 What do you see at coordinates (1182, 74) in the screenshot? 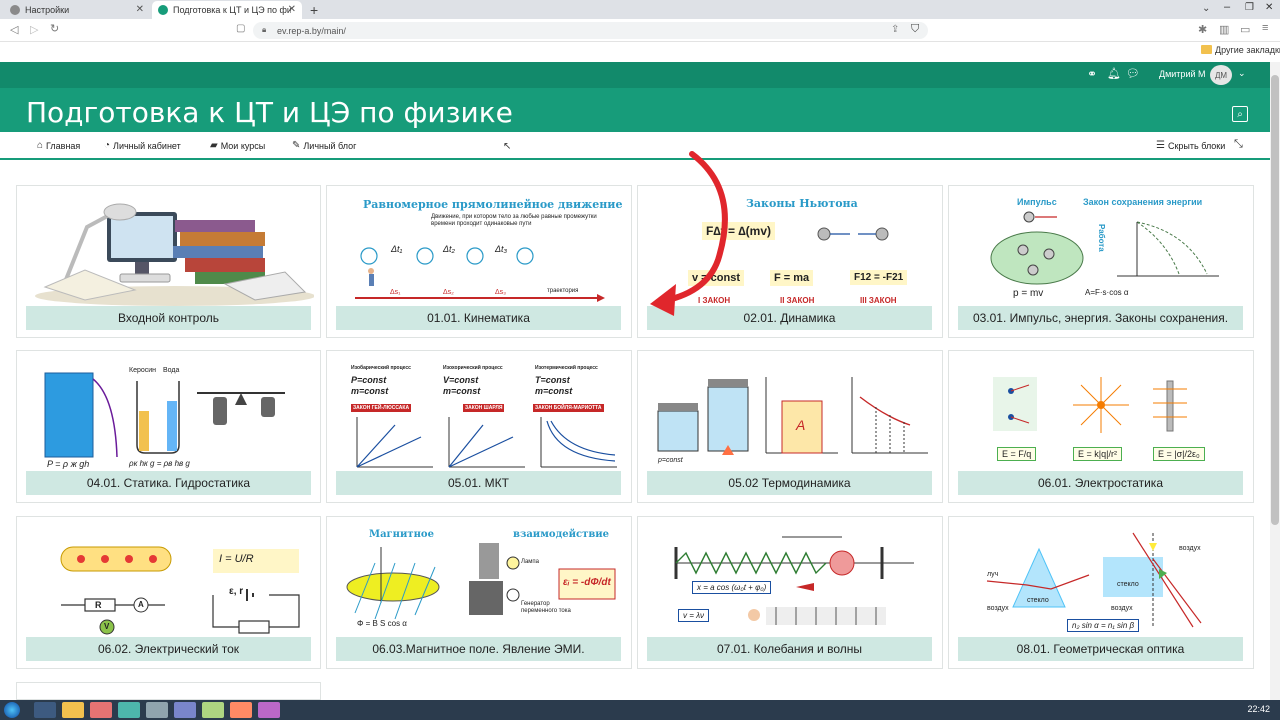
I see `user-name: Дмитрий М` at bounding box center [1182, 74].